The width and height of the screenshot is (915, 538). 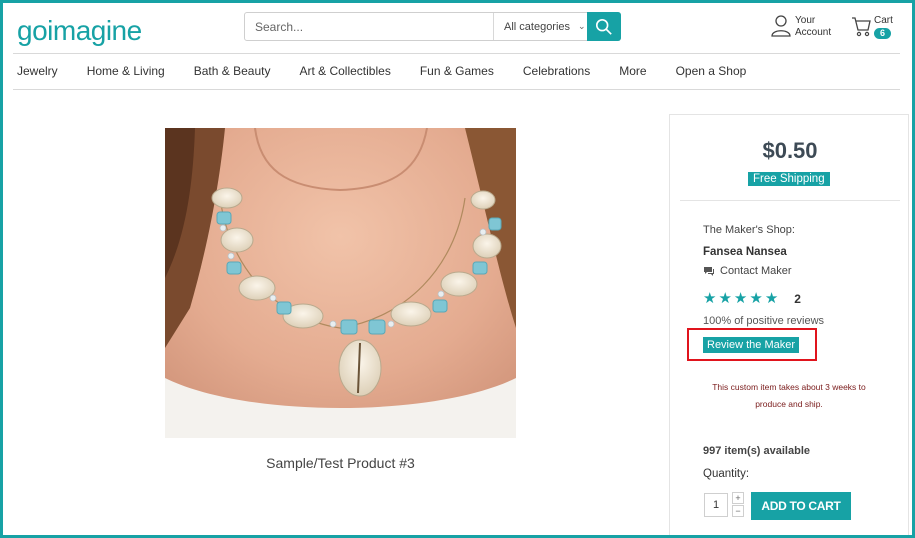 What do you see at coordinates (883, 33) in the screenshot?
I see `cart-count-badge: 6` at bounding box center [883, 33].